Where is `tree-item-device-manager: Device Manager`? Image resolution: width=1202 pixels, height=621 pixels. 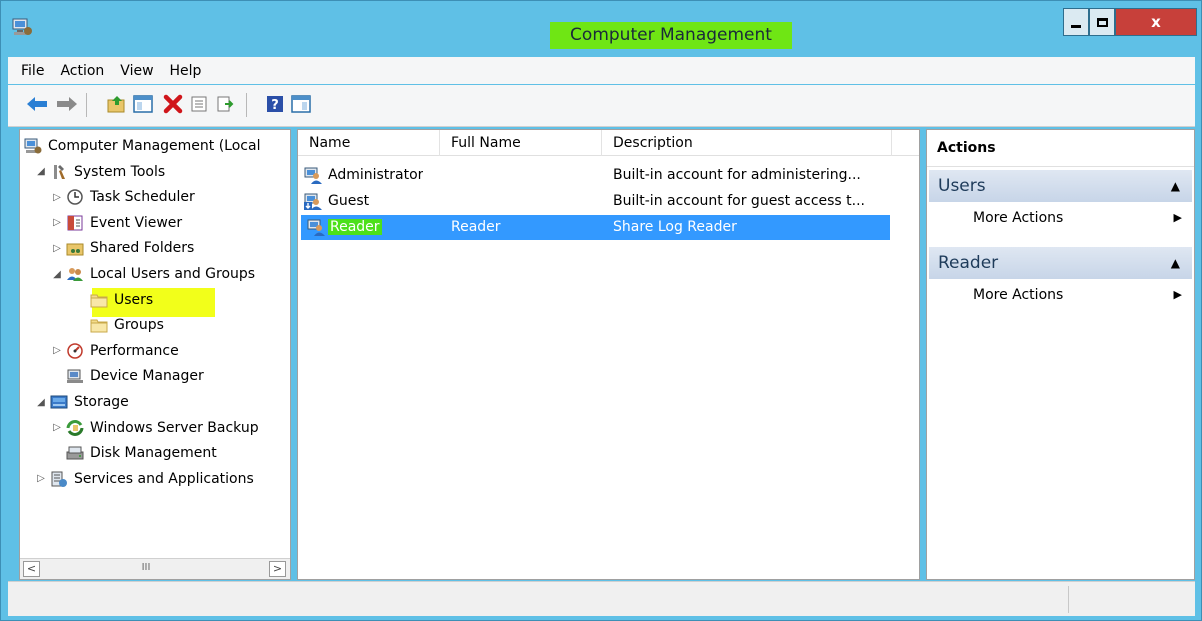
tree-item-device-manager: Device Manager is located at coordinates (127, 376).